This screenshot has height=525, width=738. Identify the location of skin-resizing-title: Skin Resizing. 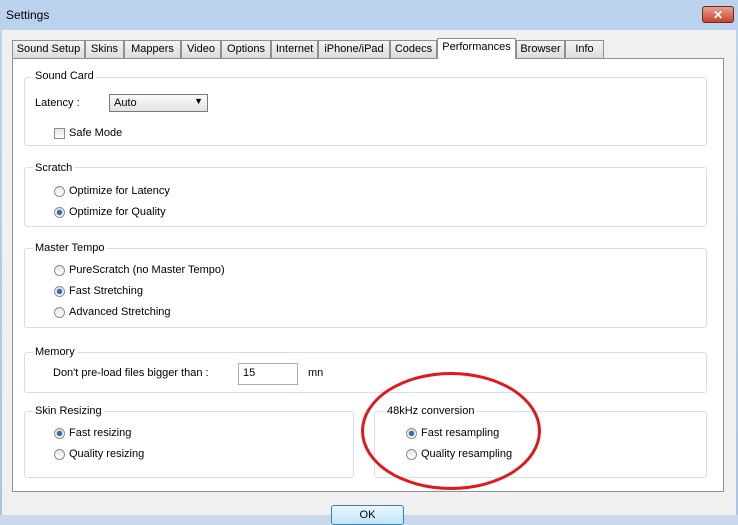
(68, 411).